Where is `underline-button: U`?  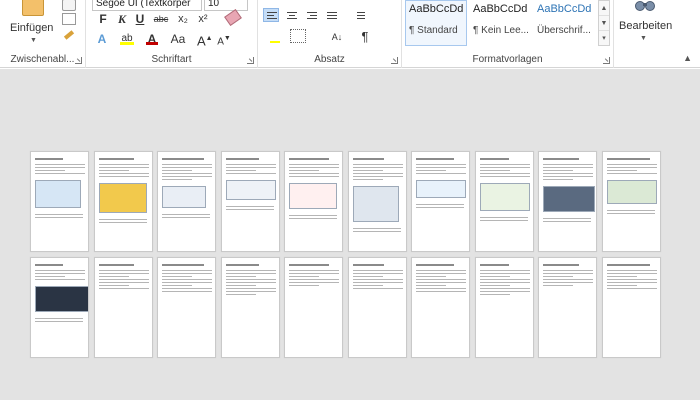 underline-button: U is located at coordinates (140, 18).